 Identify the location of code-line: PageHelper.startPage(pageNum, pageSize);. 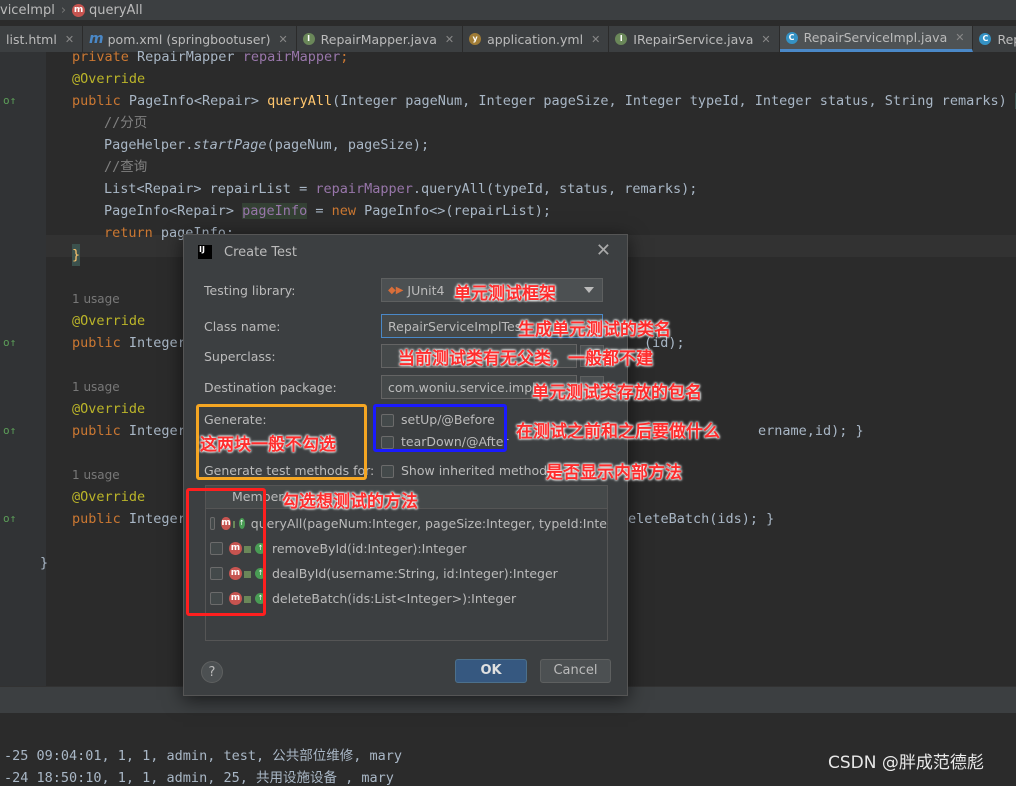
(267, 145).